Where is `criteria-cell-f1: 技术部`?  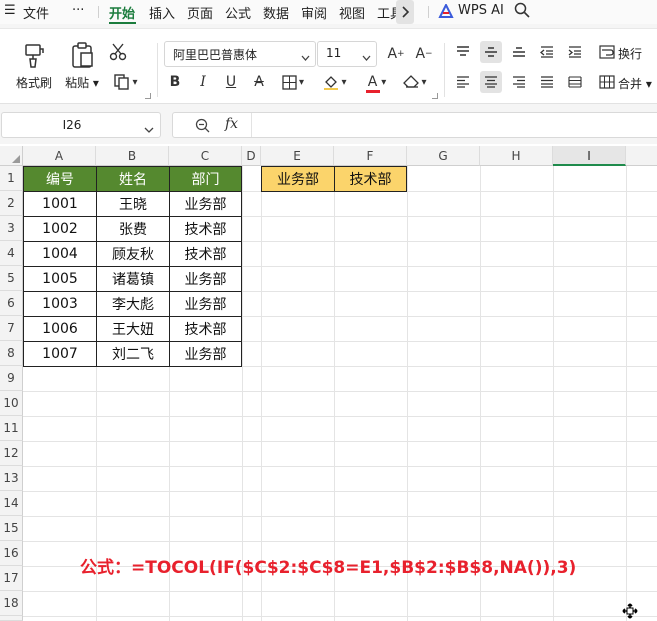
criteria-cell-f1: 技术部 is located at coordinates (370, 179).